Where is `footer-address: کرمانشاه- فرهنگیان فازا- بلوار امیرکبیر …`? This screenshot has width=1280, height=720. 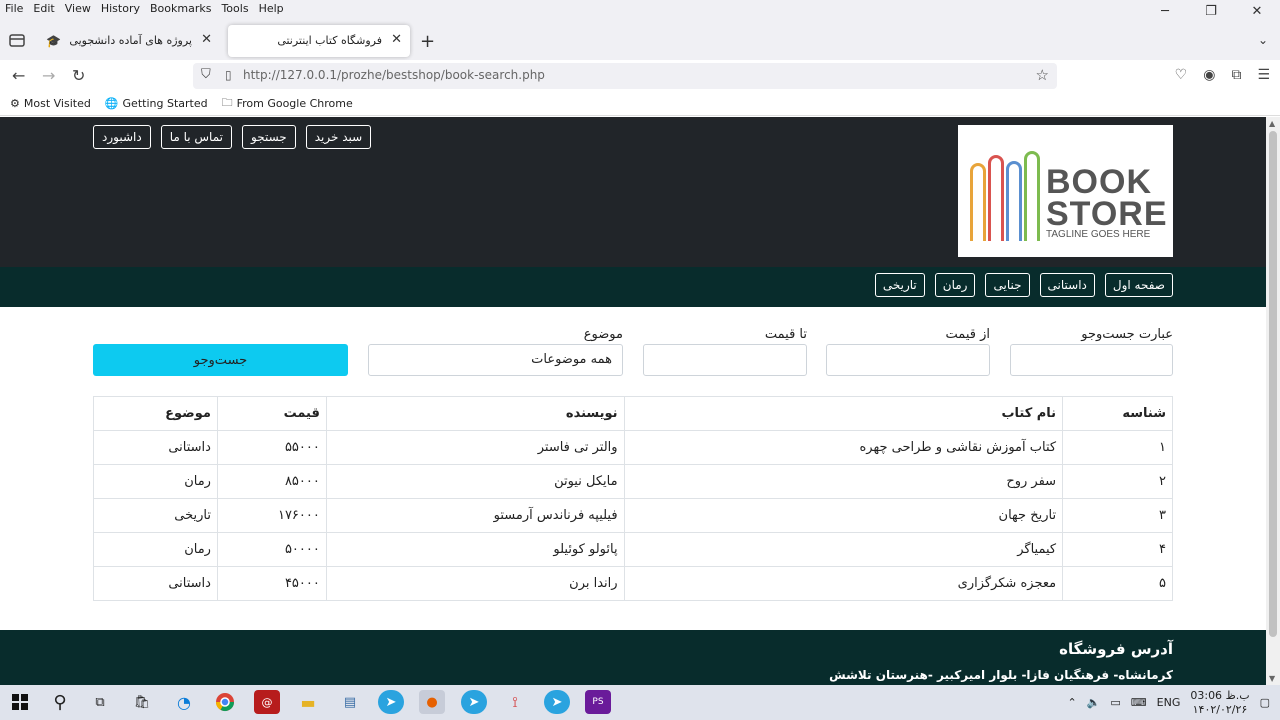
footer-address: کرمانشاه- فرهنگیان فازا- بلوار امیرکبیر … is located at coordinates (1001, 675).